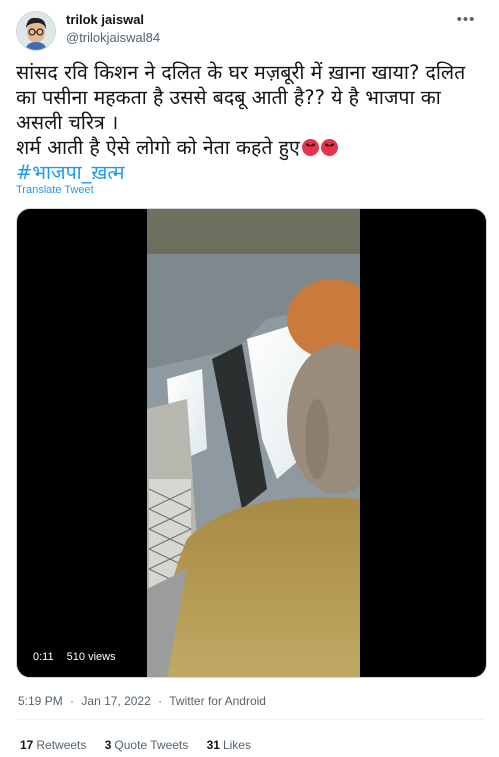 The image size is (499, 757). I want to click on more-options-icon: •••, so click(466, 20).